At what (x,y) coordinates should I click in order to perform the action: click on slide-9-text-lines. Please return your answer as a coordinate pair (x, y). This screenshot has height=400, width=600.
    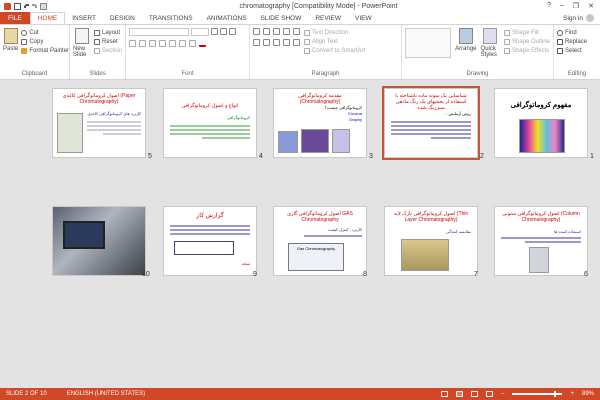
    Looking at the image, I should click on (210, 230).